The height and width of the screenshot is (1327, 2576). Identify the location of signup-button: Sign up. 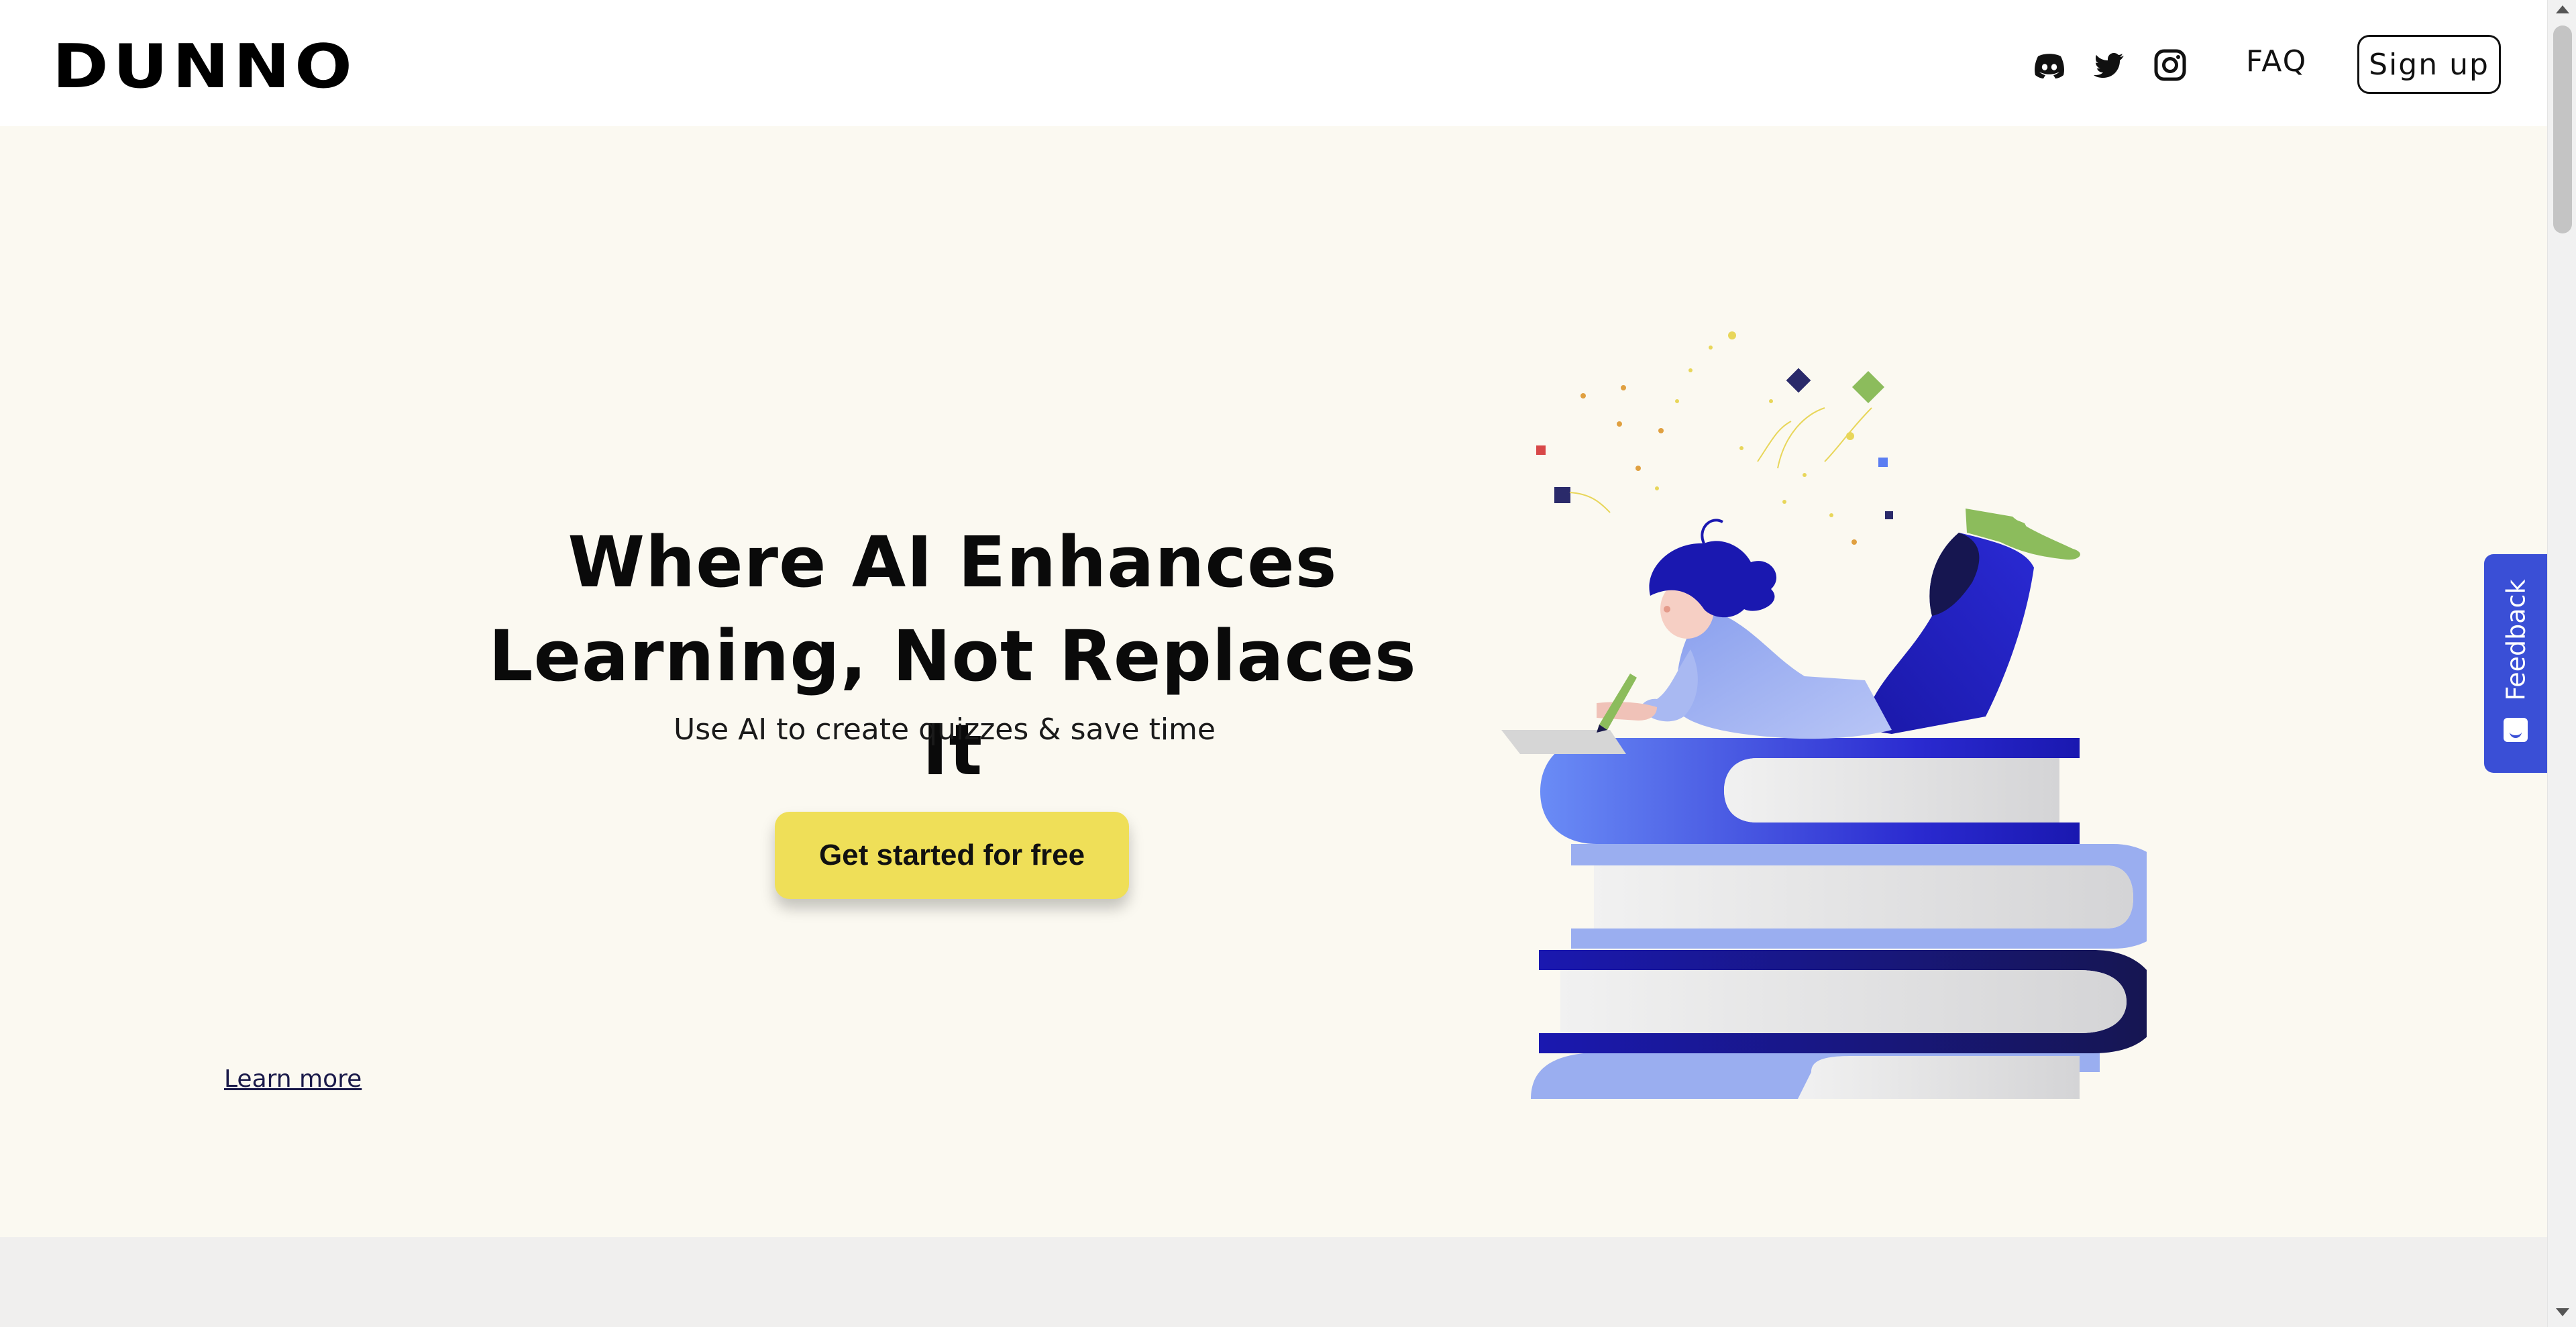
(2429, 64).